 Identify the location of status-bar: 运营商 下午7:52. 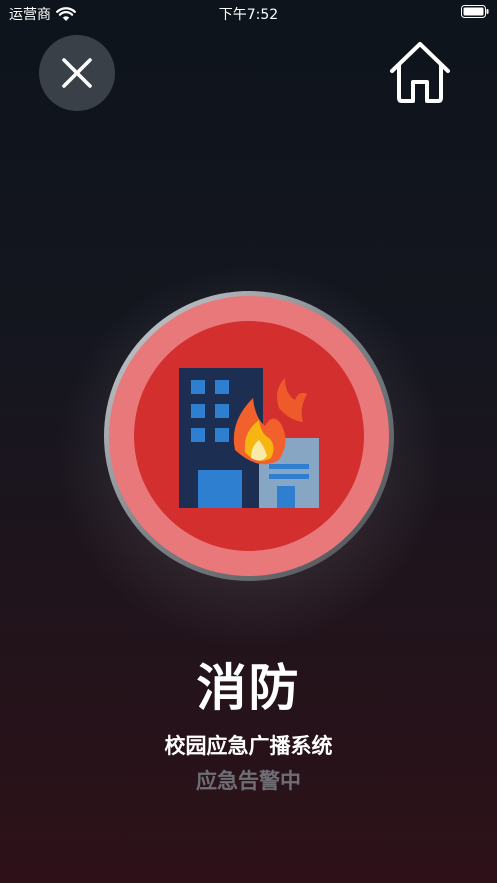
(248, 13).